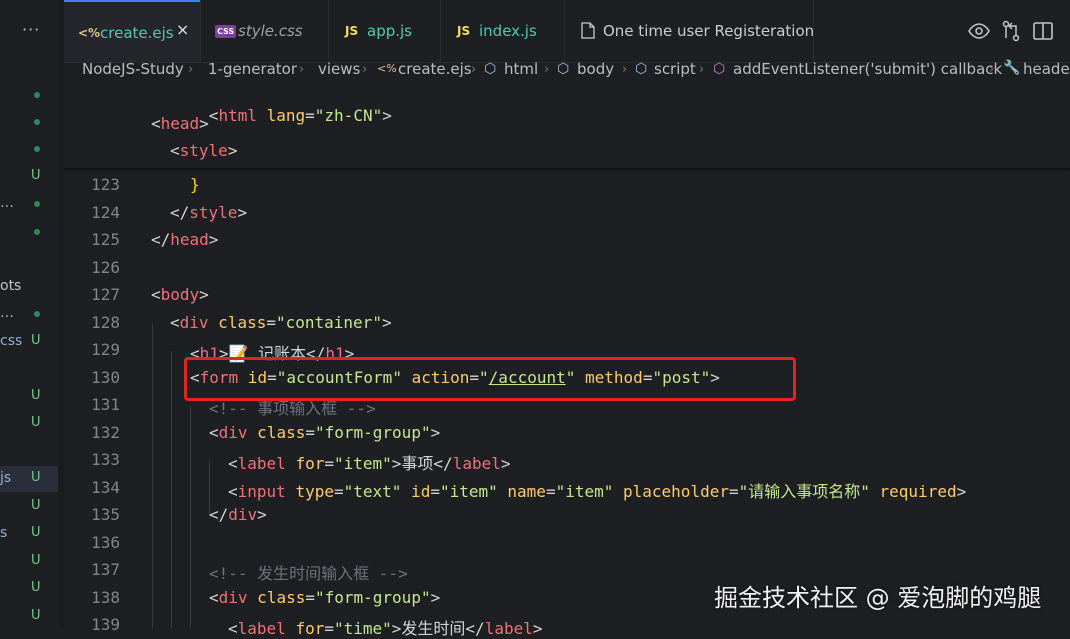  What do you see at coordinates (204, 150) in the screenshot?
I see `sticky-code: <style>` at bounding box center [204, 150].